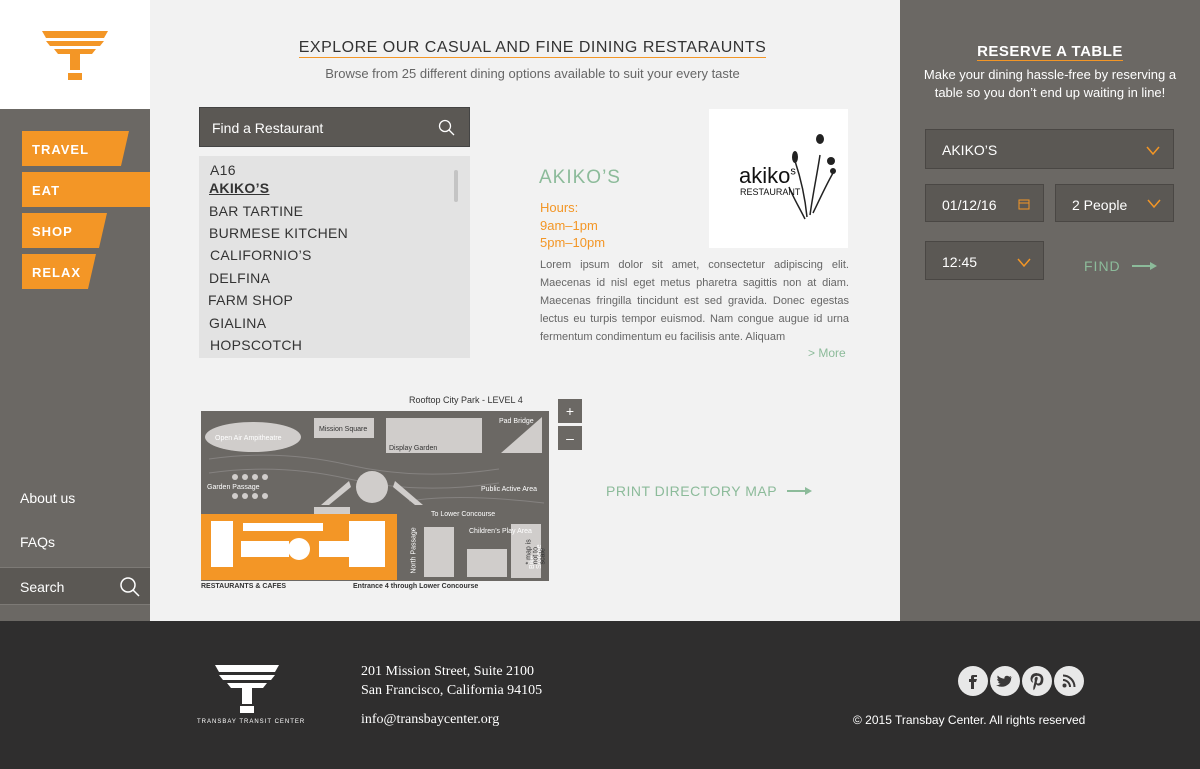 The width and height of the screenshot is (1200, 769). Describe the element at coordinates (770, 192) in the screenshot. I see `logo-subtext: RESTAURANT` at that location.